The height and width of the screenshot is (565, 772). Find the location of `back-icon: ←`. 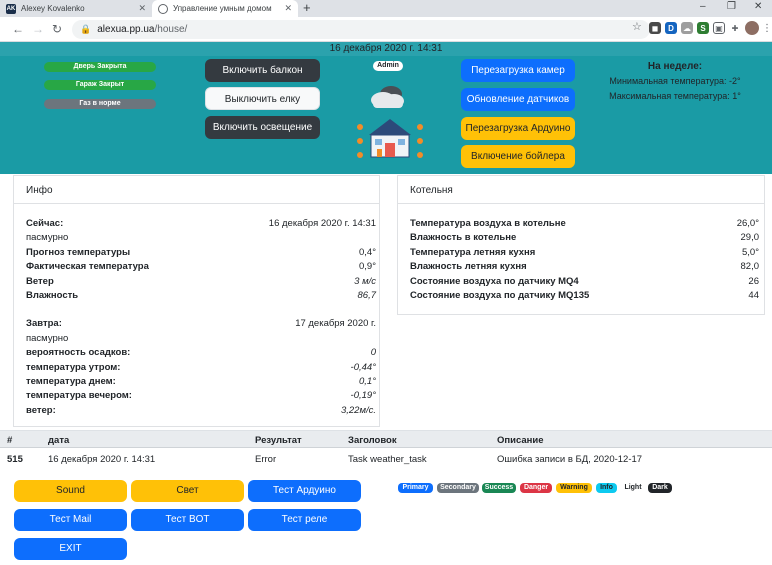

back-icon: ← is located at coordinates (18, 29).